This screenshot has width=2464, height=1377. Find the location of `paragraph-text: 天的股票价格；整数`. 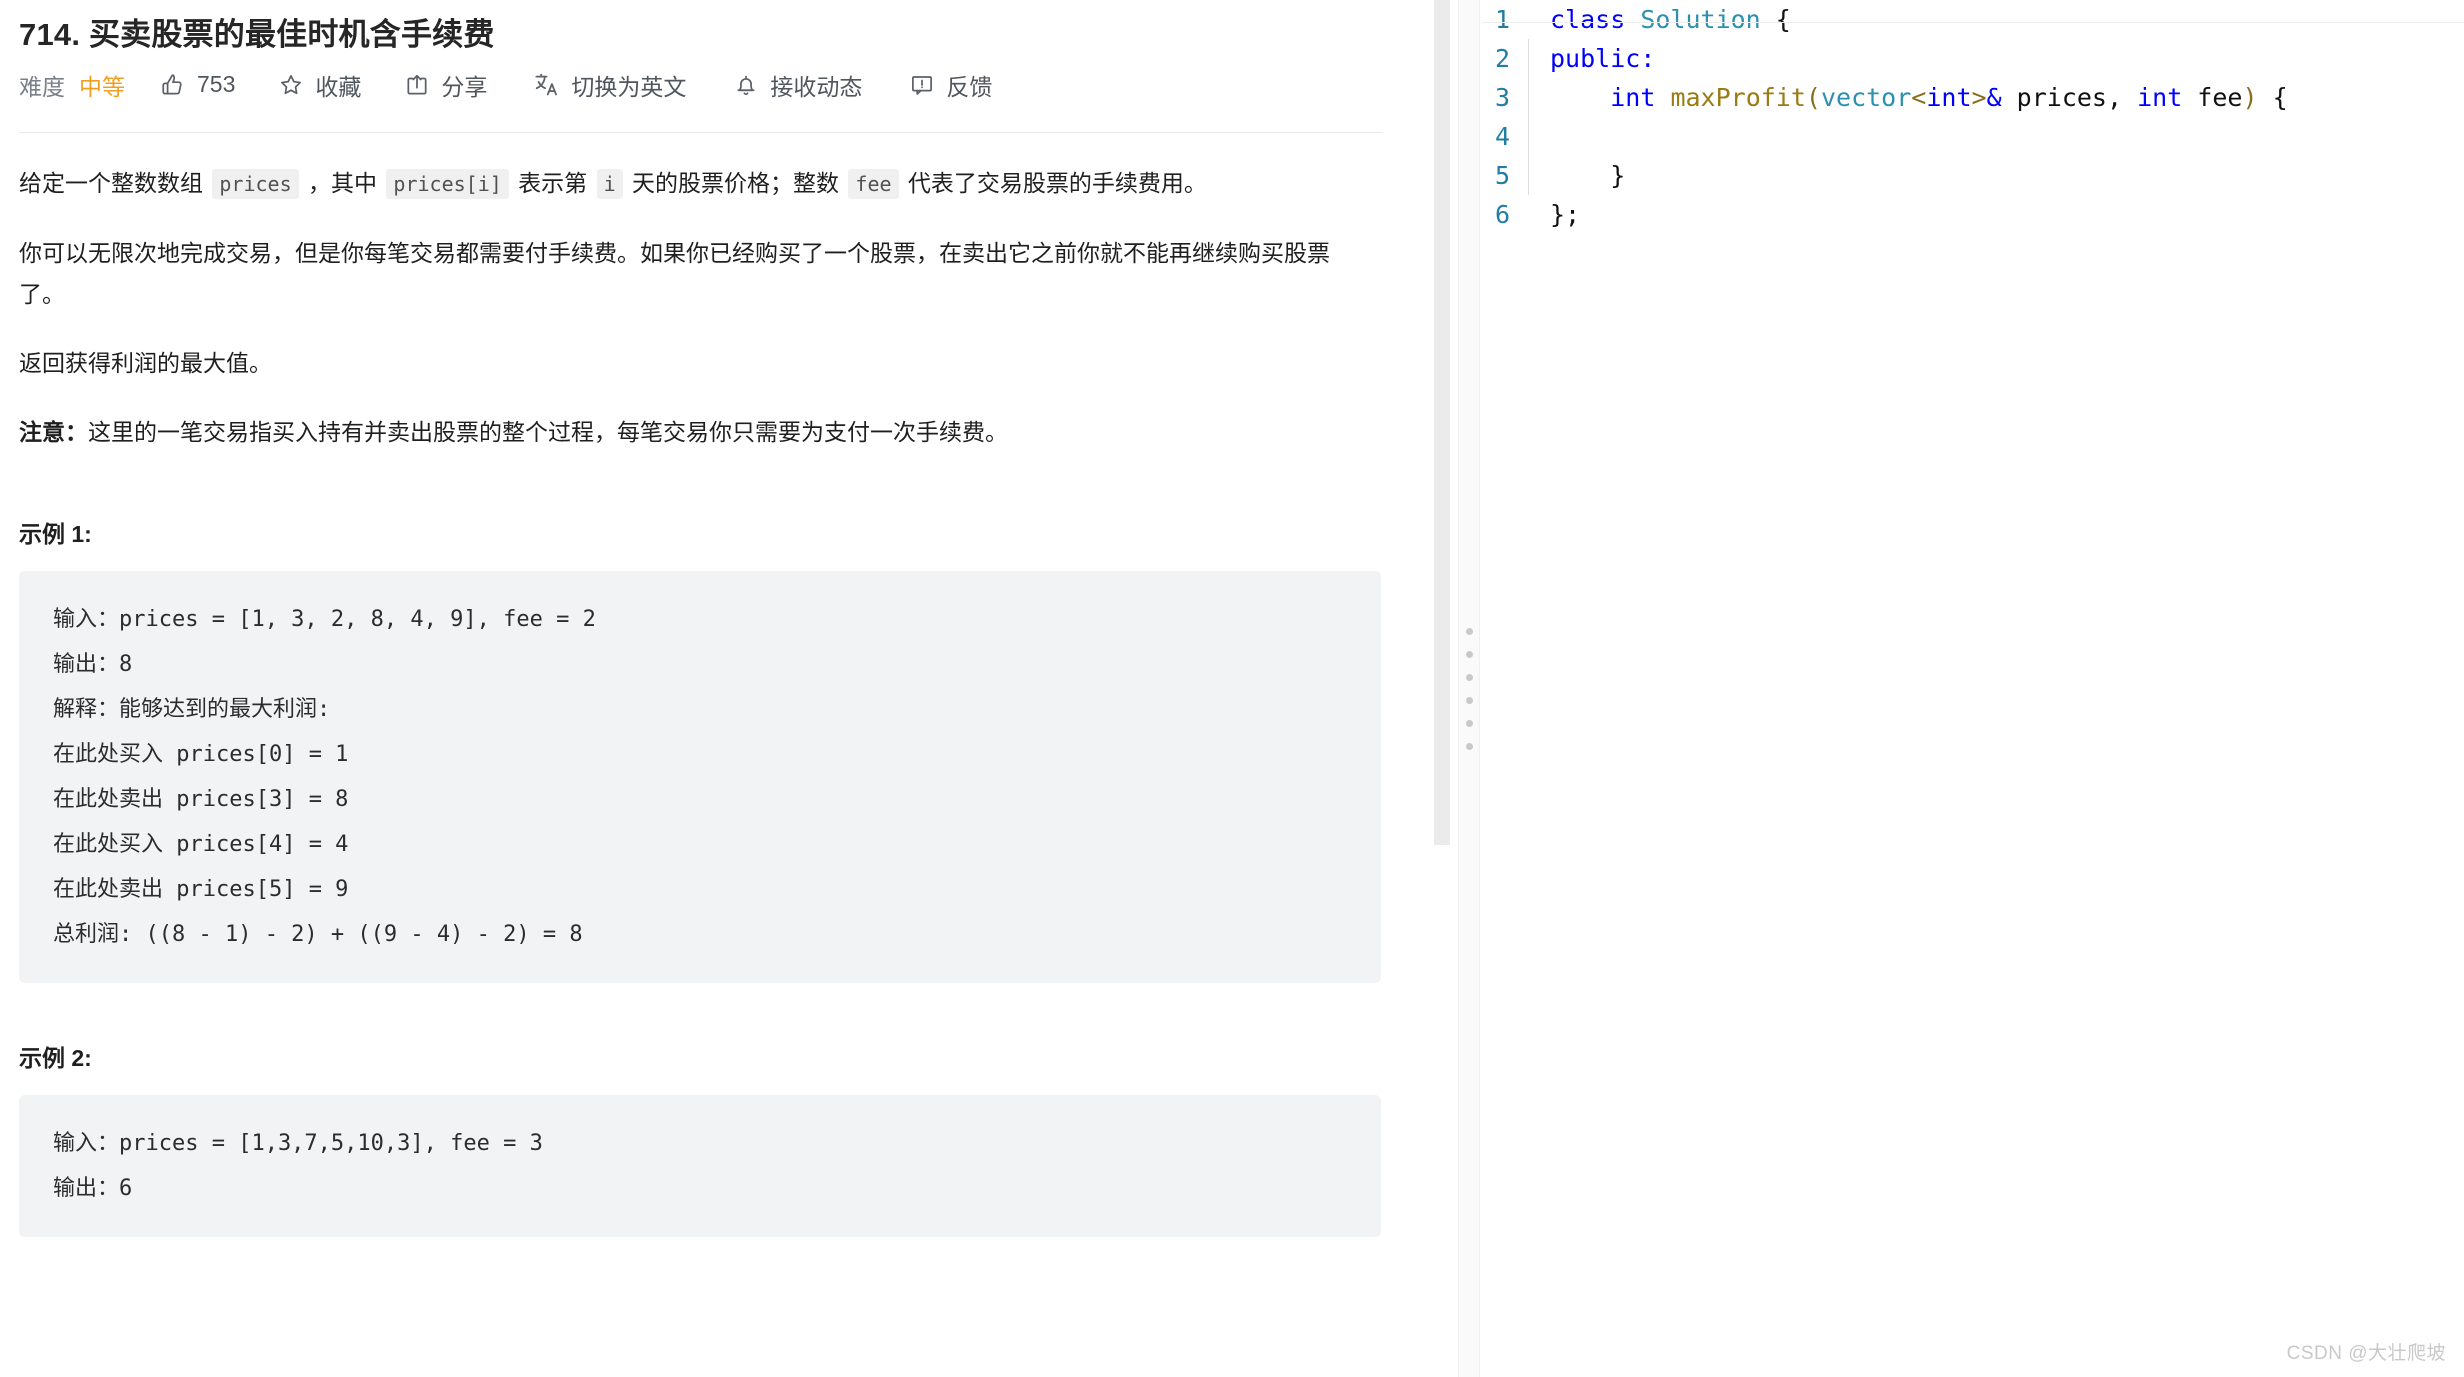

paragraph-text: 天的股票价格；整数 is located at coordinates (735, 182).